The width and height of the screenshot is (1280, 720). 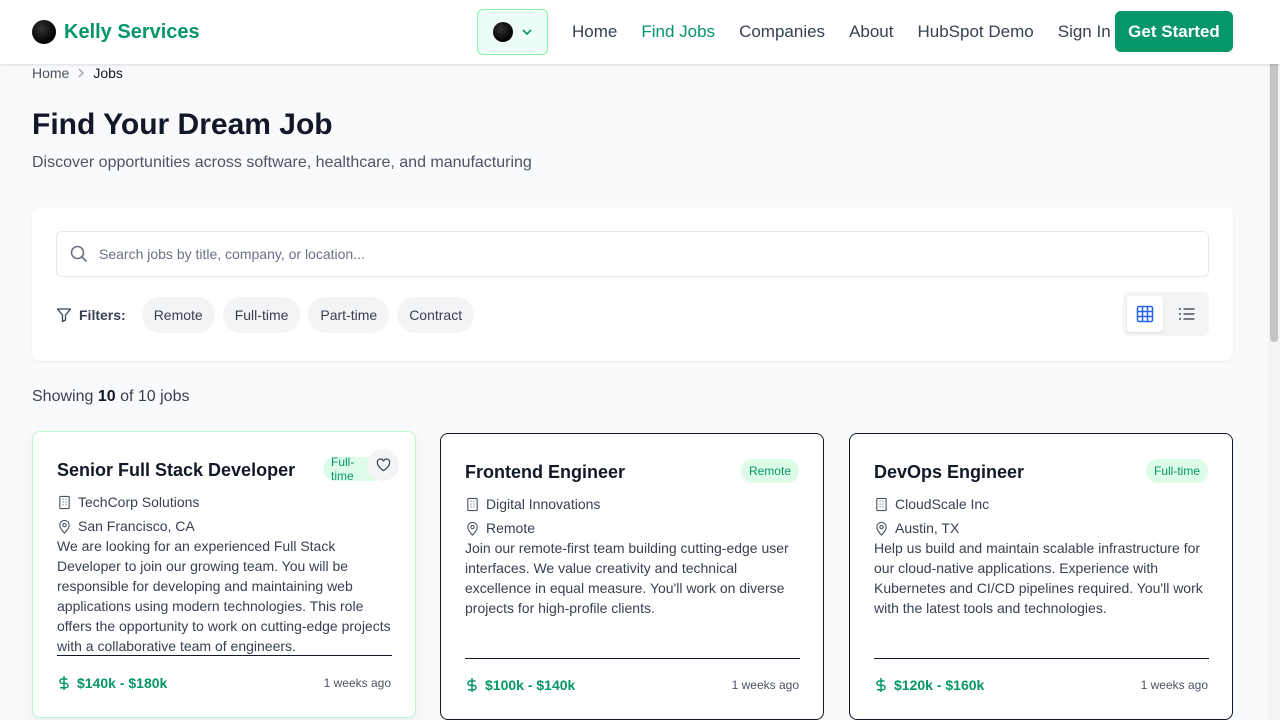 What do you see at coordinates (1274, 360) in the screenshot?
I see `page-scrollbar` at bounding box center [1274, 360].